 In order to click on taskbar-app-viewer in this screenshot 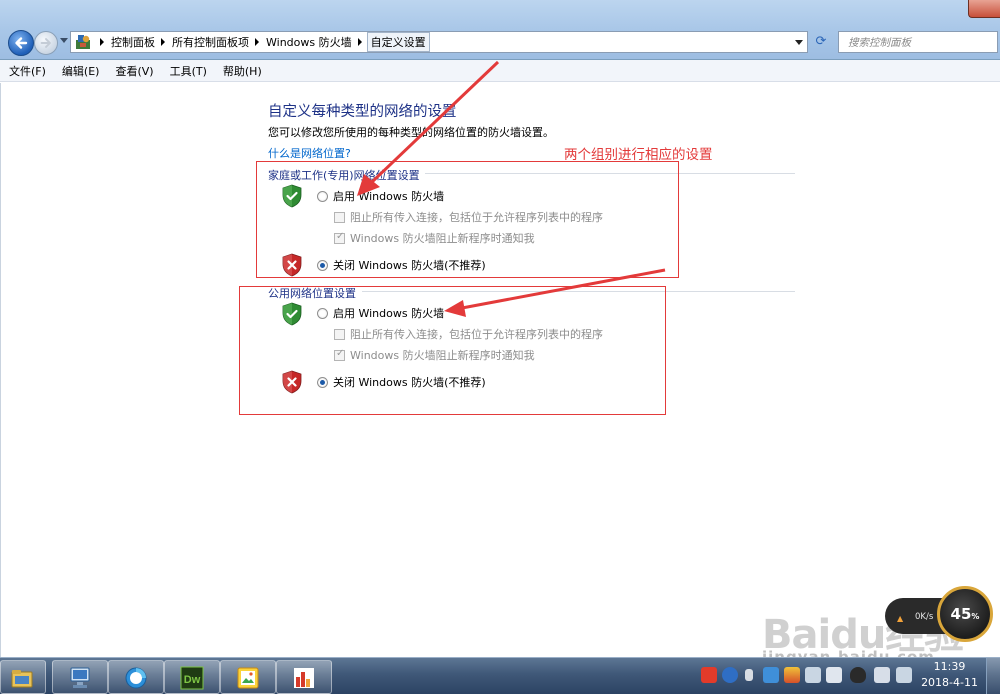, I will do `click(248, 677)`.